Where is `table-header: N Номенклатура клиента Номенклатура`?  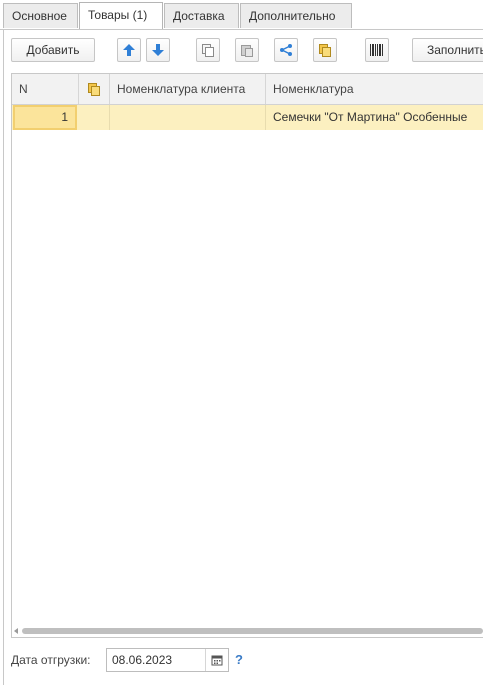
table-header: N Номенклатура клиента Номенклатура is located at coordinates (247, 89).